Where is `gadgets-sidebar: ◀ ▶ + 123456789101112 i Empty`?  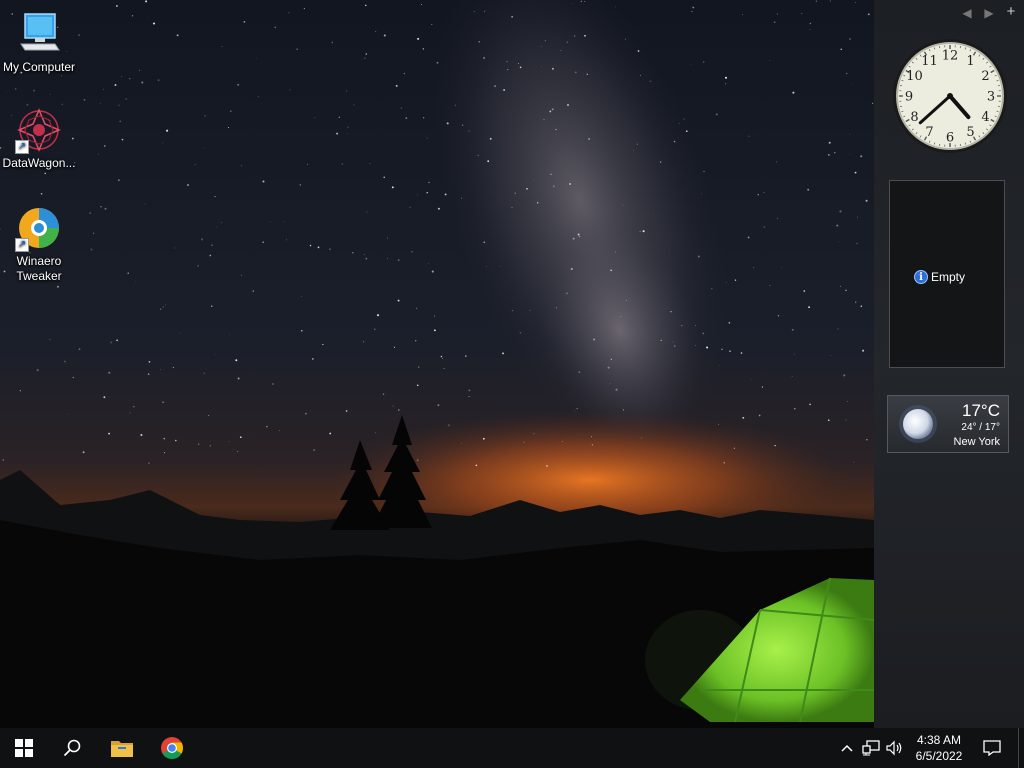 gadgets-sidebar: ◀ ▶ + 123456789101112 i Empty is located at coordinates (949, 364).